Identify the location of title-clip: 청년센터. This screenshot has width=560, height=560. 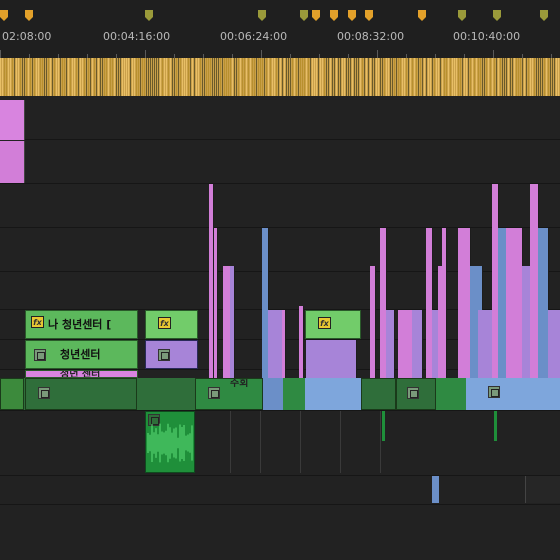
(81, 354).